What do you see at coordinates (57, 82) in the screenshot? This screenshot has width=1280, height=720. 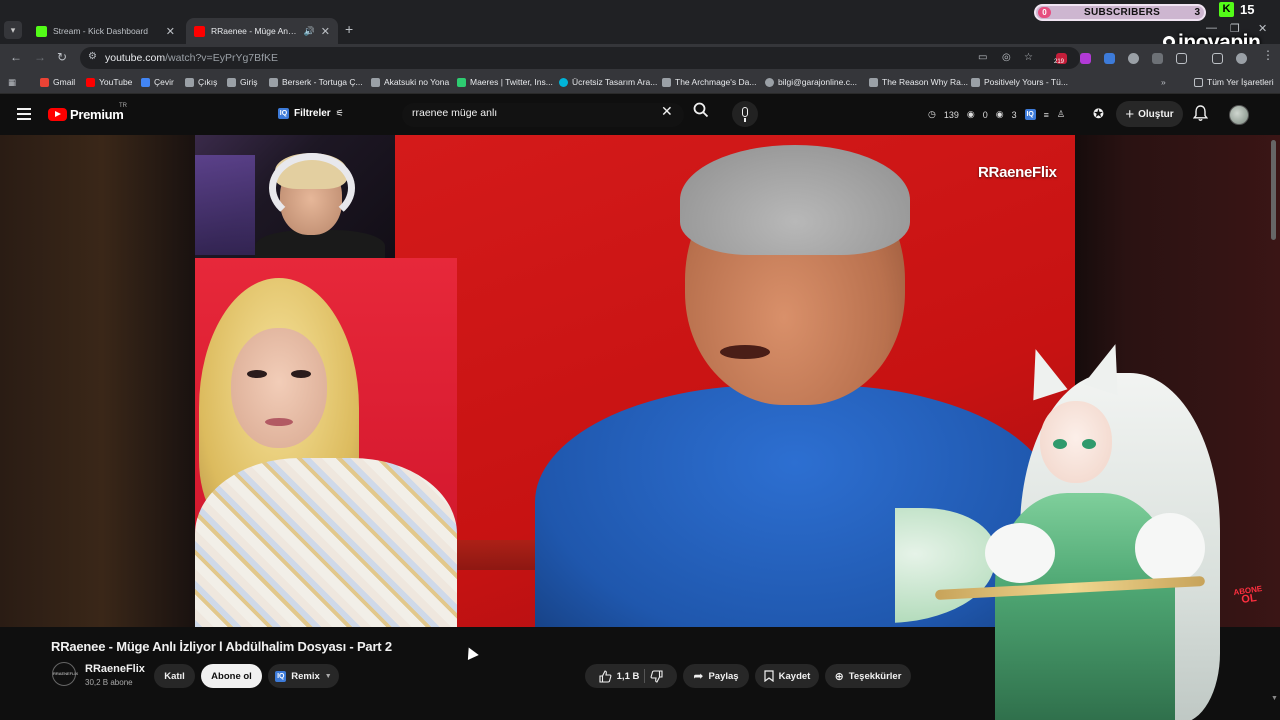 I see `bookmark-item: Gmail` at bounding box center [57, 82].